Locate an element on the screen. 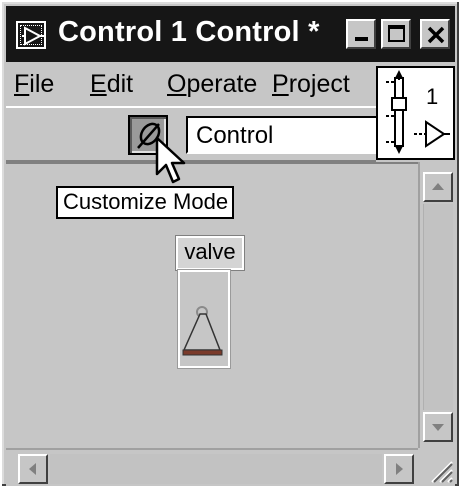 This screenshot has height=488, width=461. mouse-cursor-icon is located at coordinates (170, 160).